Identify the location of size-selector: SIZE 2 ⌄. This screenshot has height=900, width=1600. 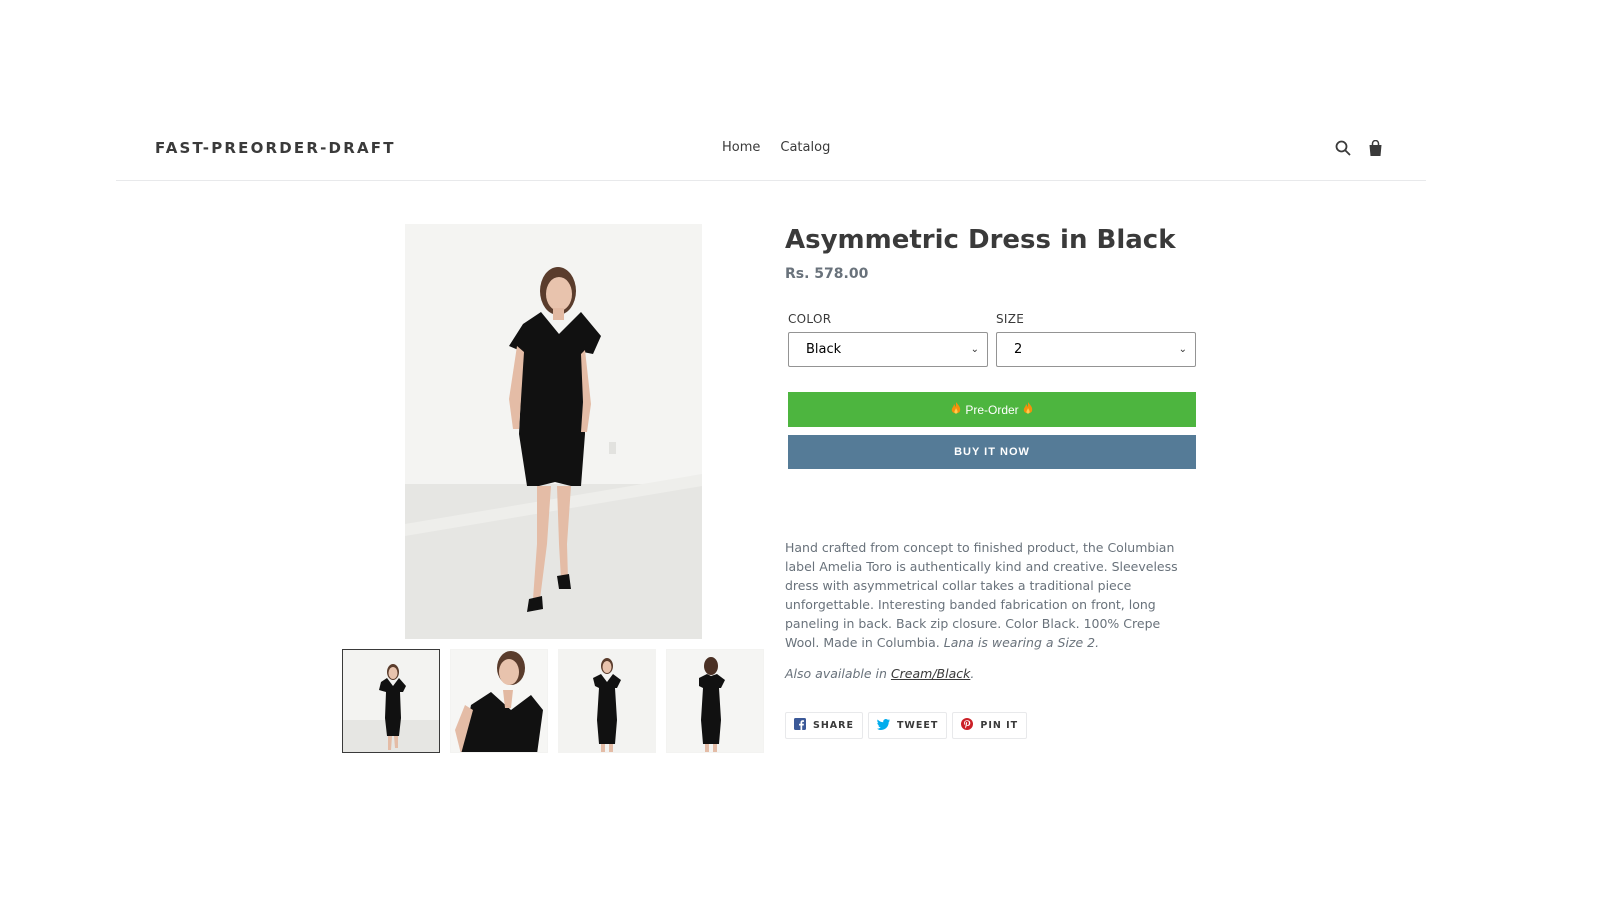
(1096, 339).